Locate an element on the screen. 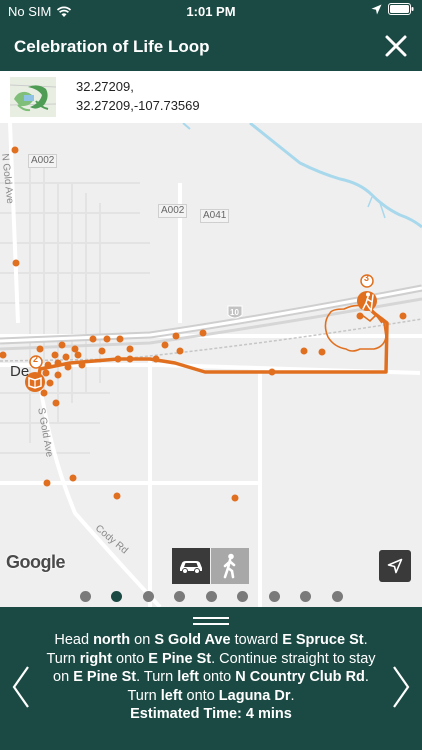 This screenshot has width=422, height=750. step-text: . Turn is located at coordinates (157, 677).